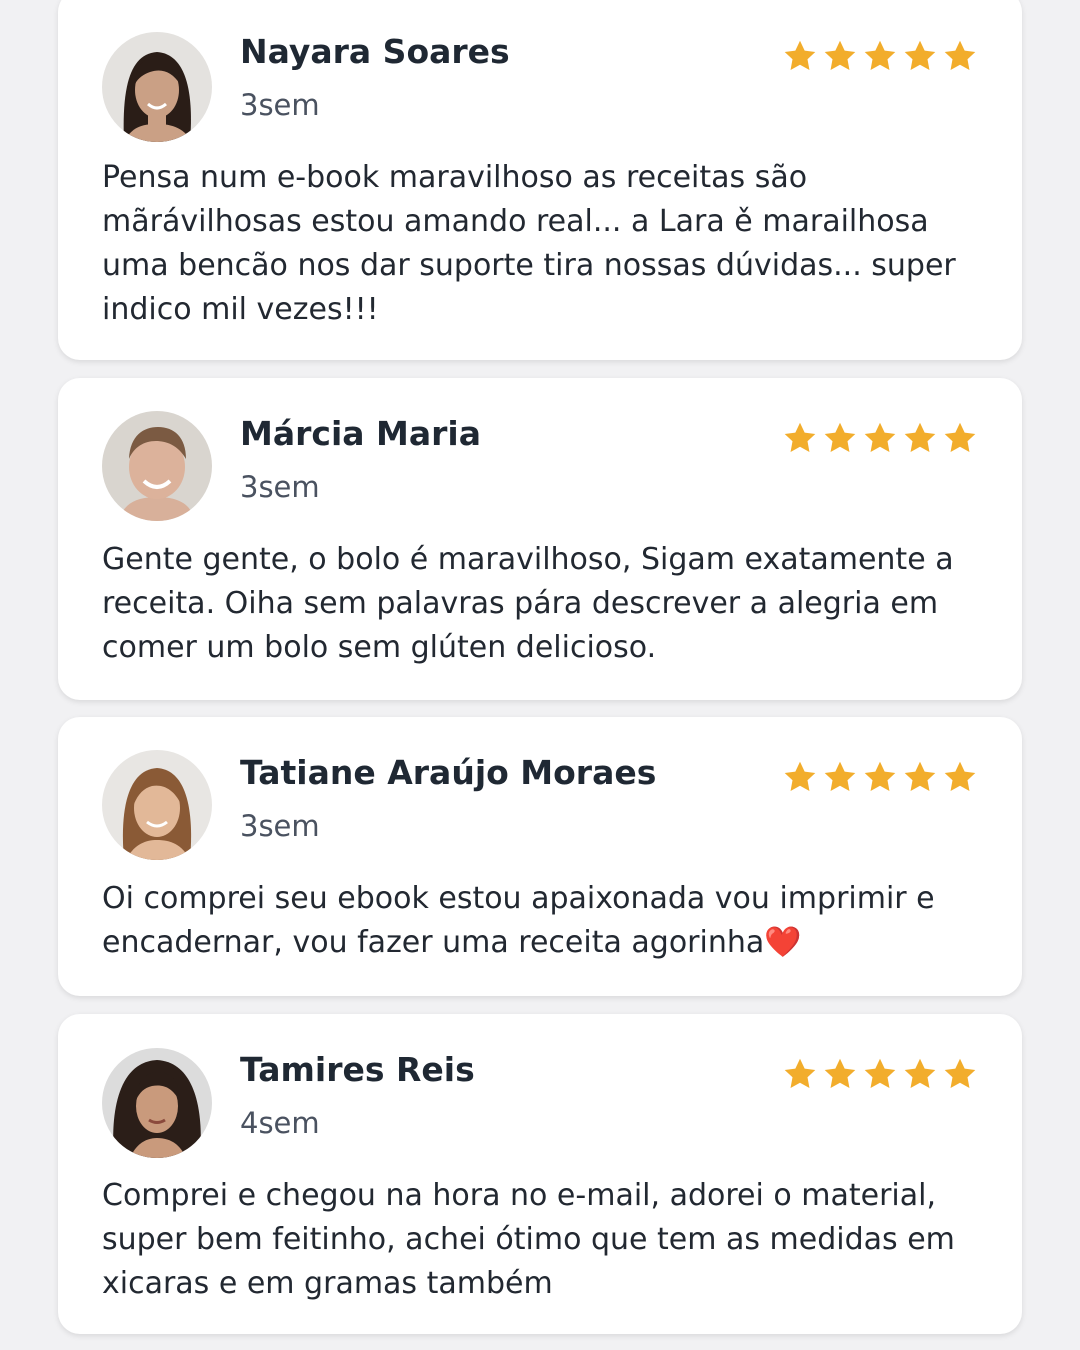 The width and height of the screenshot is (1080, 1350). Describe the element at coordinates (448, 772) in the screenshot. I see `reviewer-name: Tatiane Araújo Moraes` at that location.